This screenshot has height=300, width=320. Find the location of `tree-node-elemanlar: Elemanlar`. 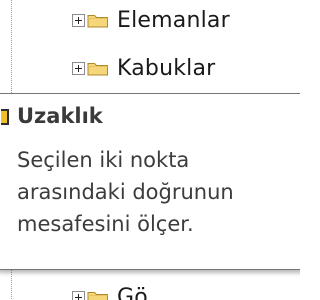

tree-node-elemanlar: Elemanlar is located at coordinates (151, 20).